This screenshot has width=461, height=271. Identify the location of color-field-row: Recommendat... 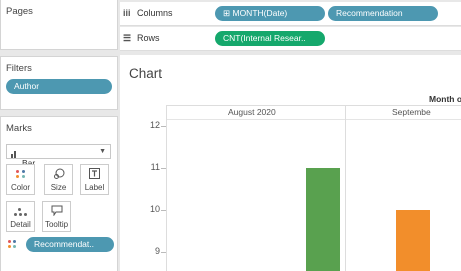
(60, 245).